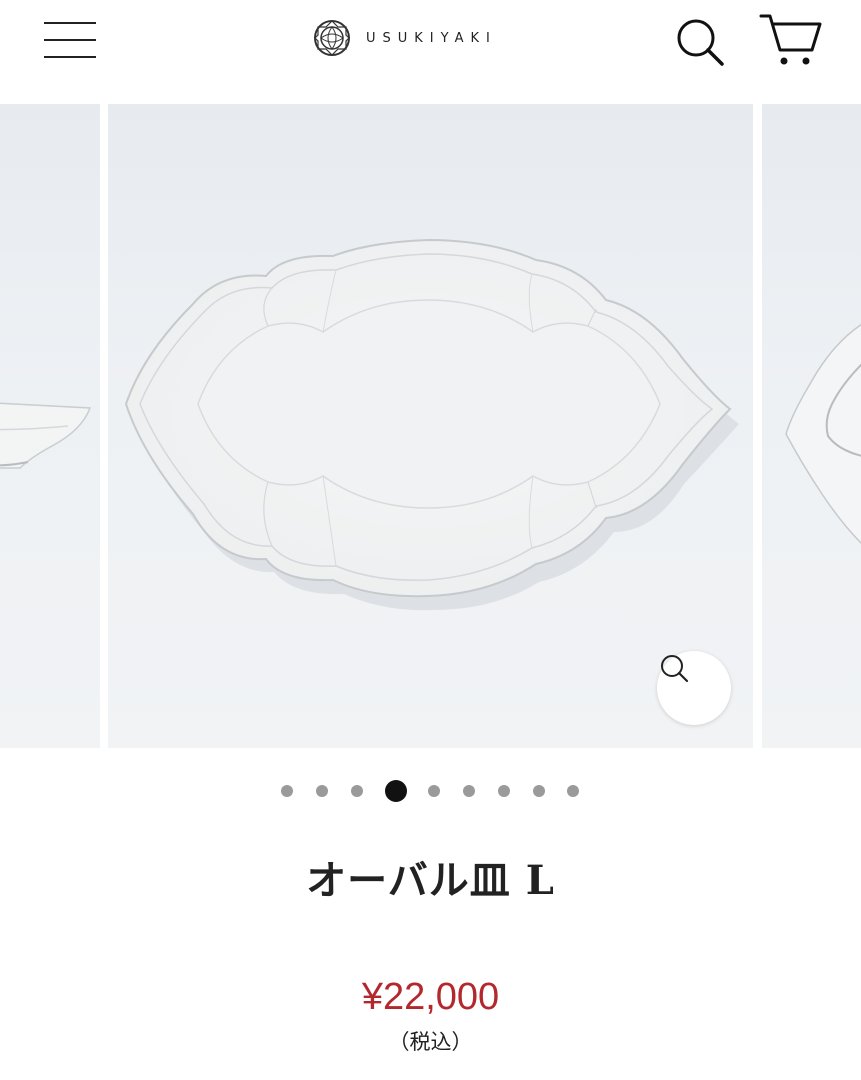 This screenshot has width=861, height=1080. I want to click on tax-included-note: （税込）, so click(430, 1042).